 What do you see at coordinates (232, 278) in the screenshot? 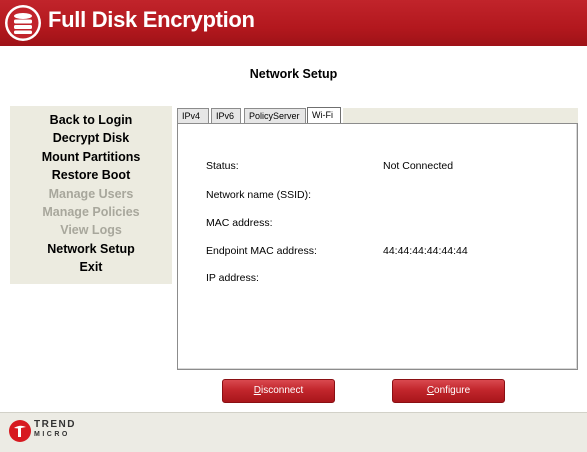
I see `ip-address-label: IP address:` at bounding box center [232, 278].